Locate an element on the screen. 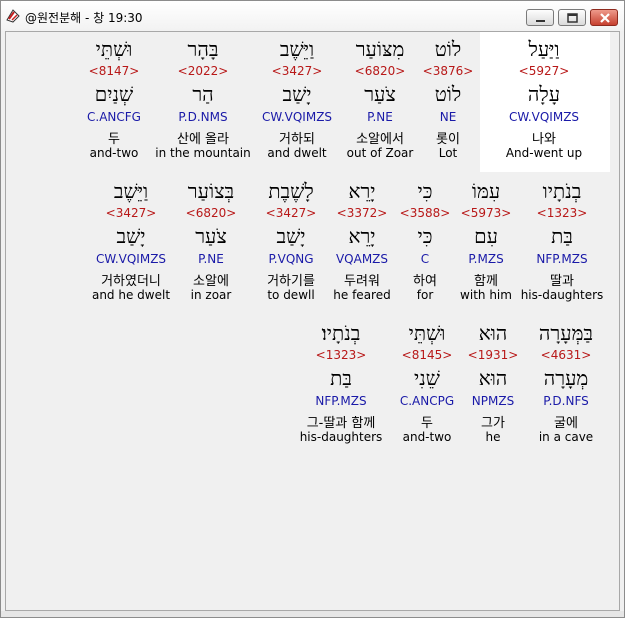 This screenshot has width=625, height=618. hebrew-word: לָשֶׁבֶת is located at coordinates (291, 191).